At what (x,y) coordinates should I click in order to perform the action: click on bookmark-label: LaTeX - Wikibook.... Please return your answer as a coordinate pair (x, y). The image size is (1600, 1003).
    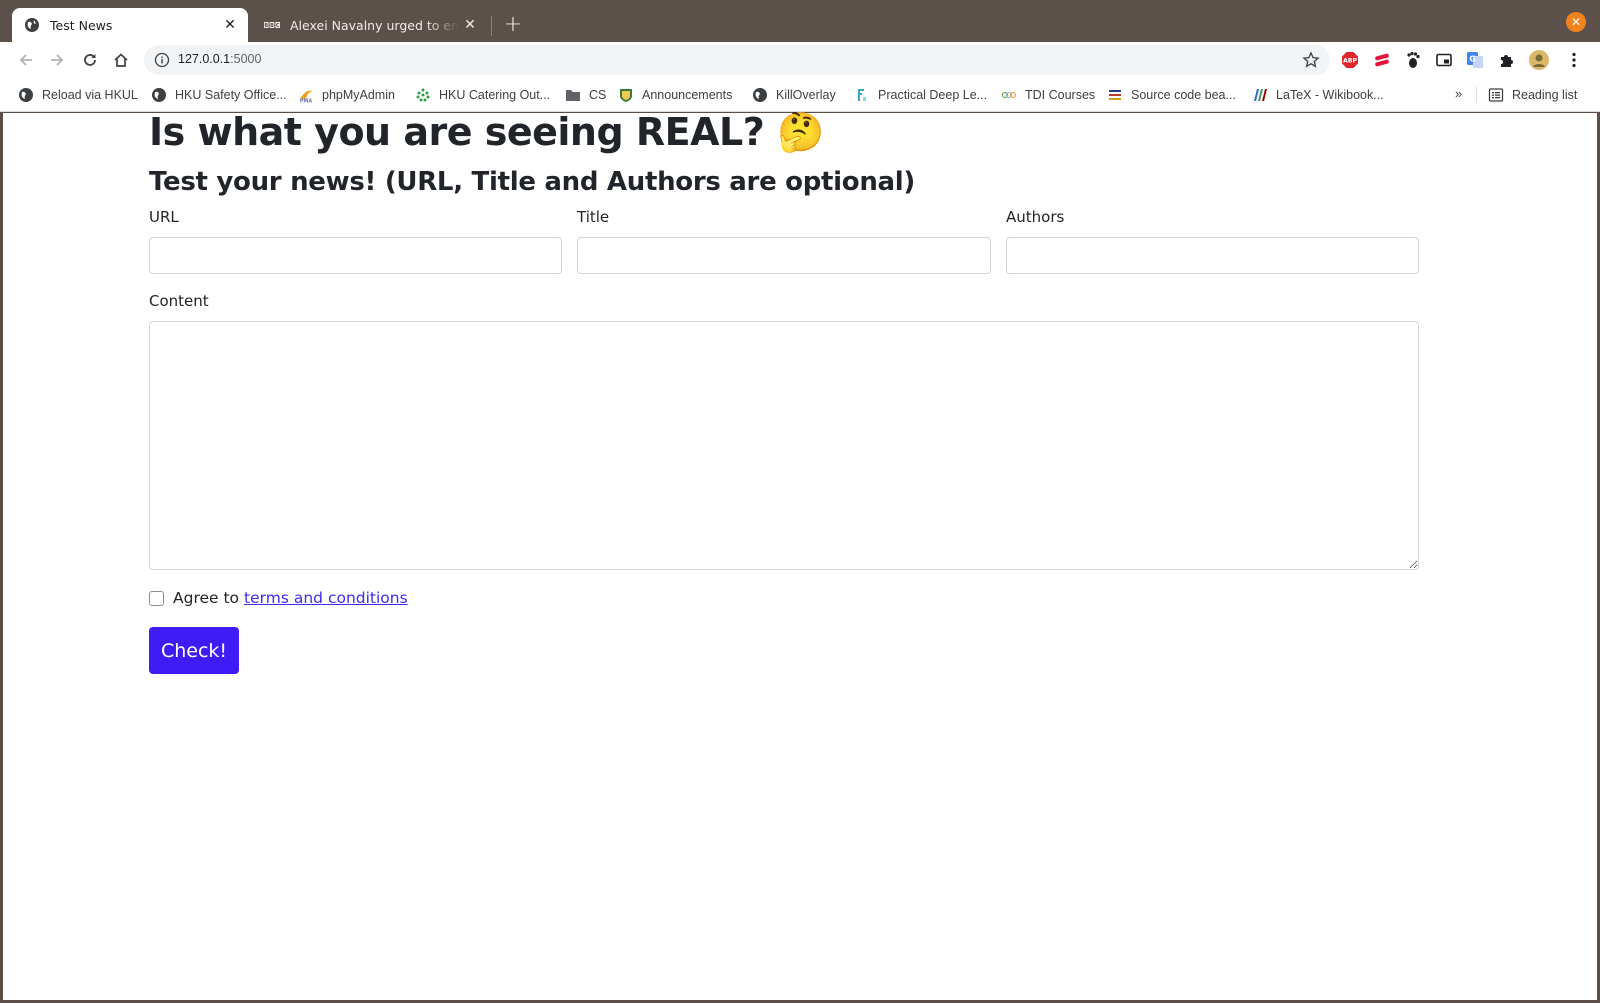
    Looking at the image, I should click on (1330, 95).